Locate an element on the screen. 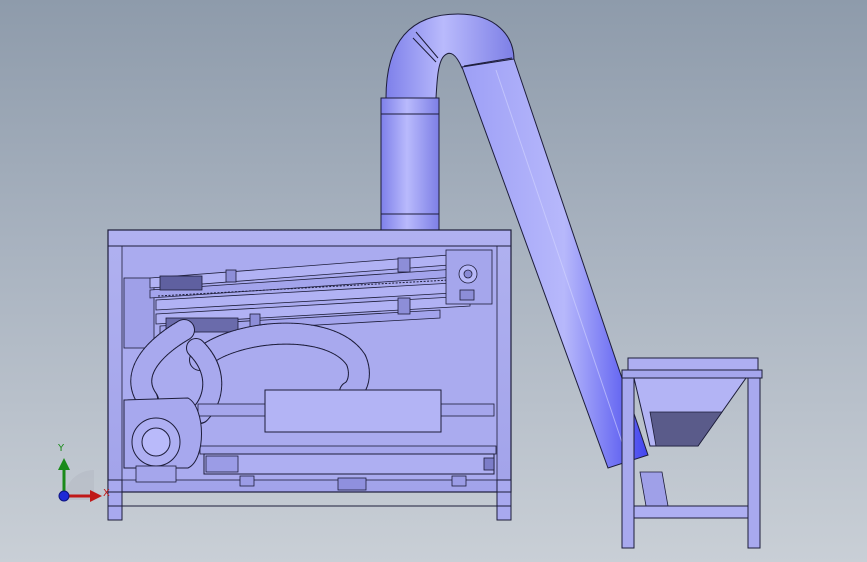  x-axis-label: X is located at coordinates (106, 493).